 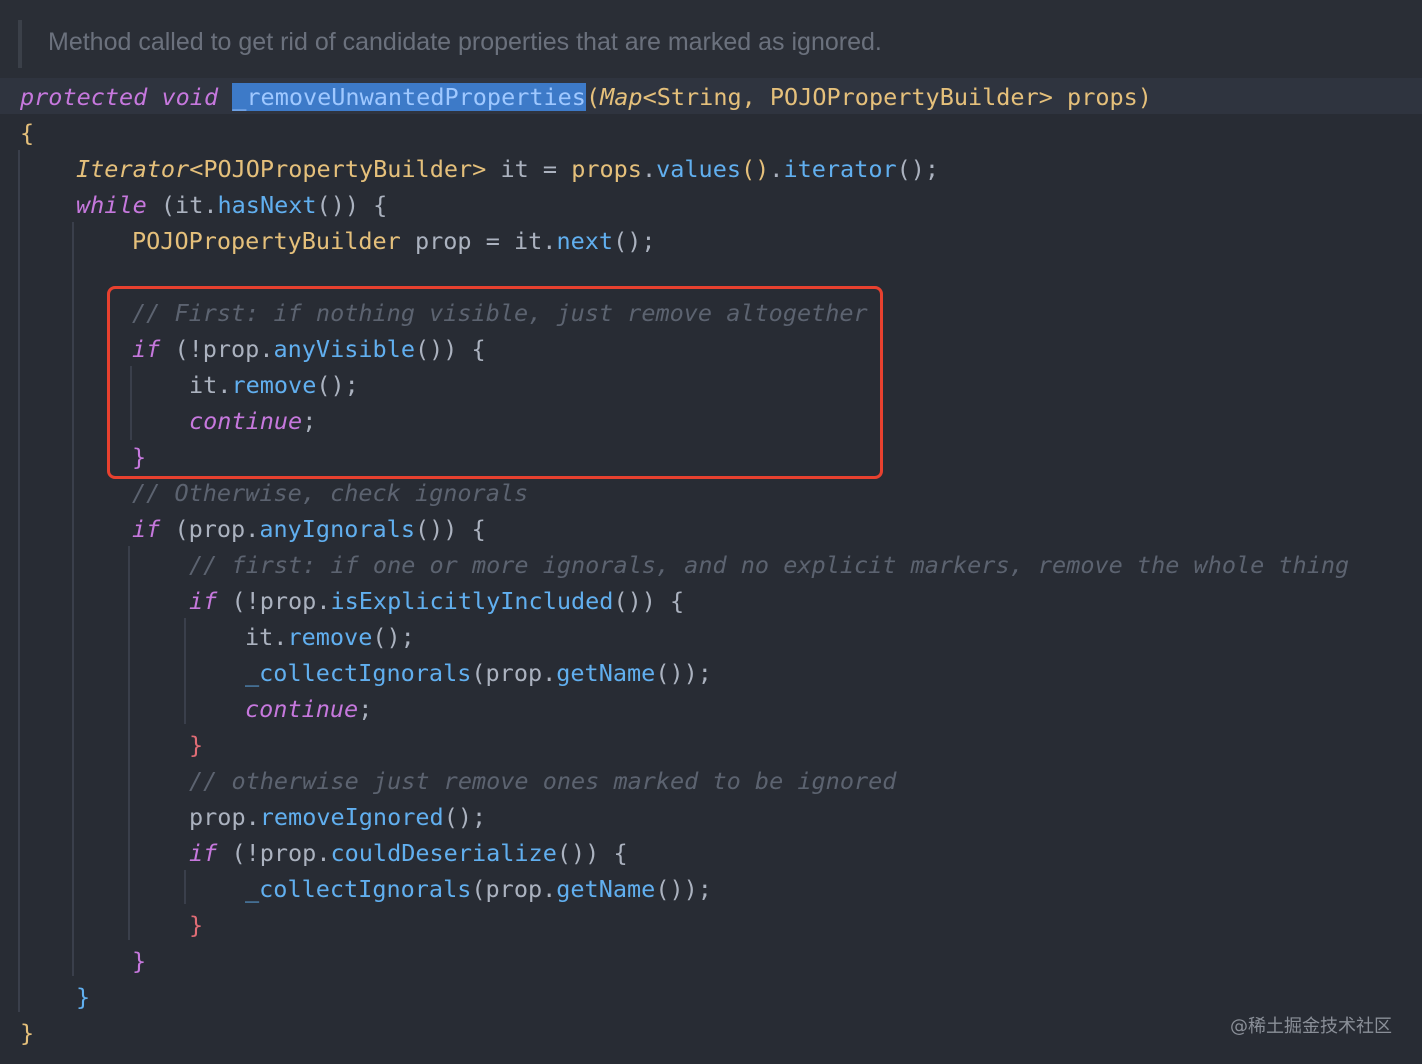 I want to click on code-line: if (prop.anyIgnorals()) {, so click(x=309, y=529).